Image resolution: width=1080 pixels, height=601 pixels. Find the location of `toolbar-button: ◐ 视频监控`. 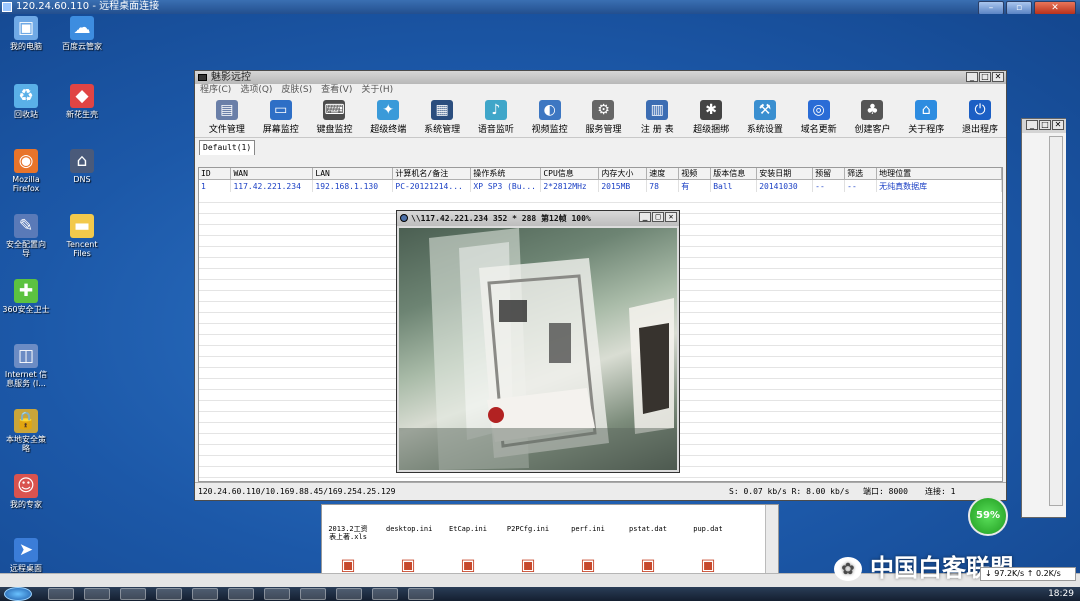

toolbar-button: ◐ 视频监控 is located at coordinates (550, 117).